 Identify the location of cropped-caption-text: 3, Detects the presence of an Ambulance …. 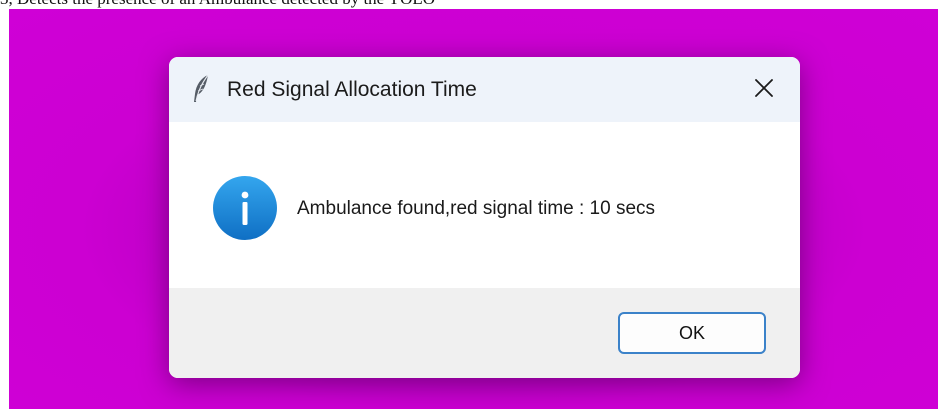
(217, 4).